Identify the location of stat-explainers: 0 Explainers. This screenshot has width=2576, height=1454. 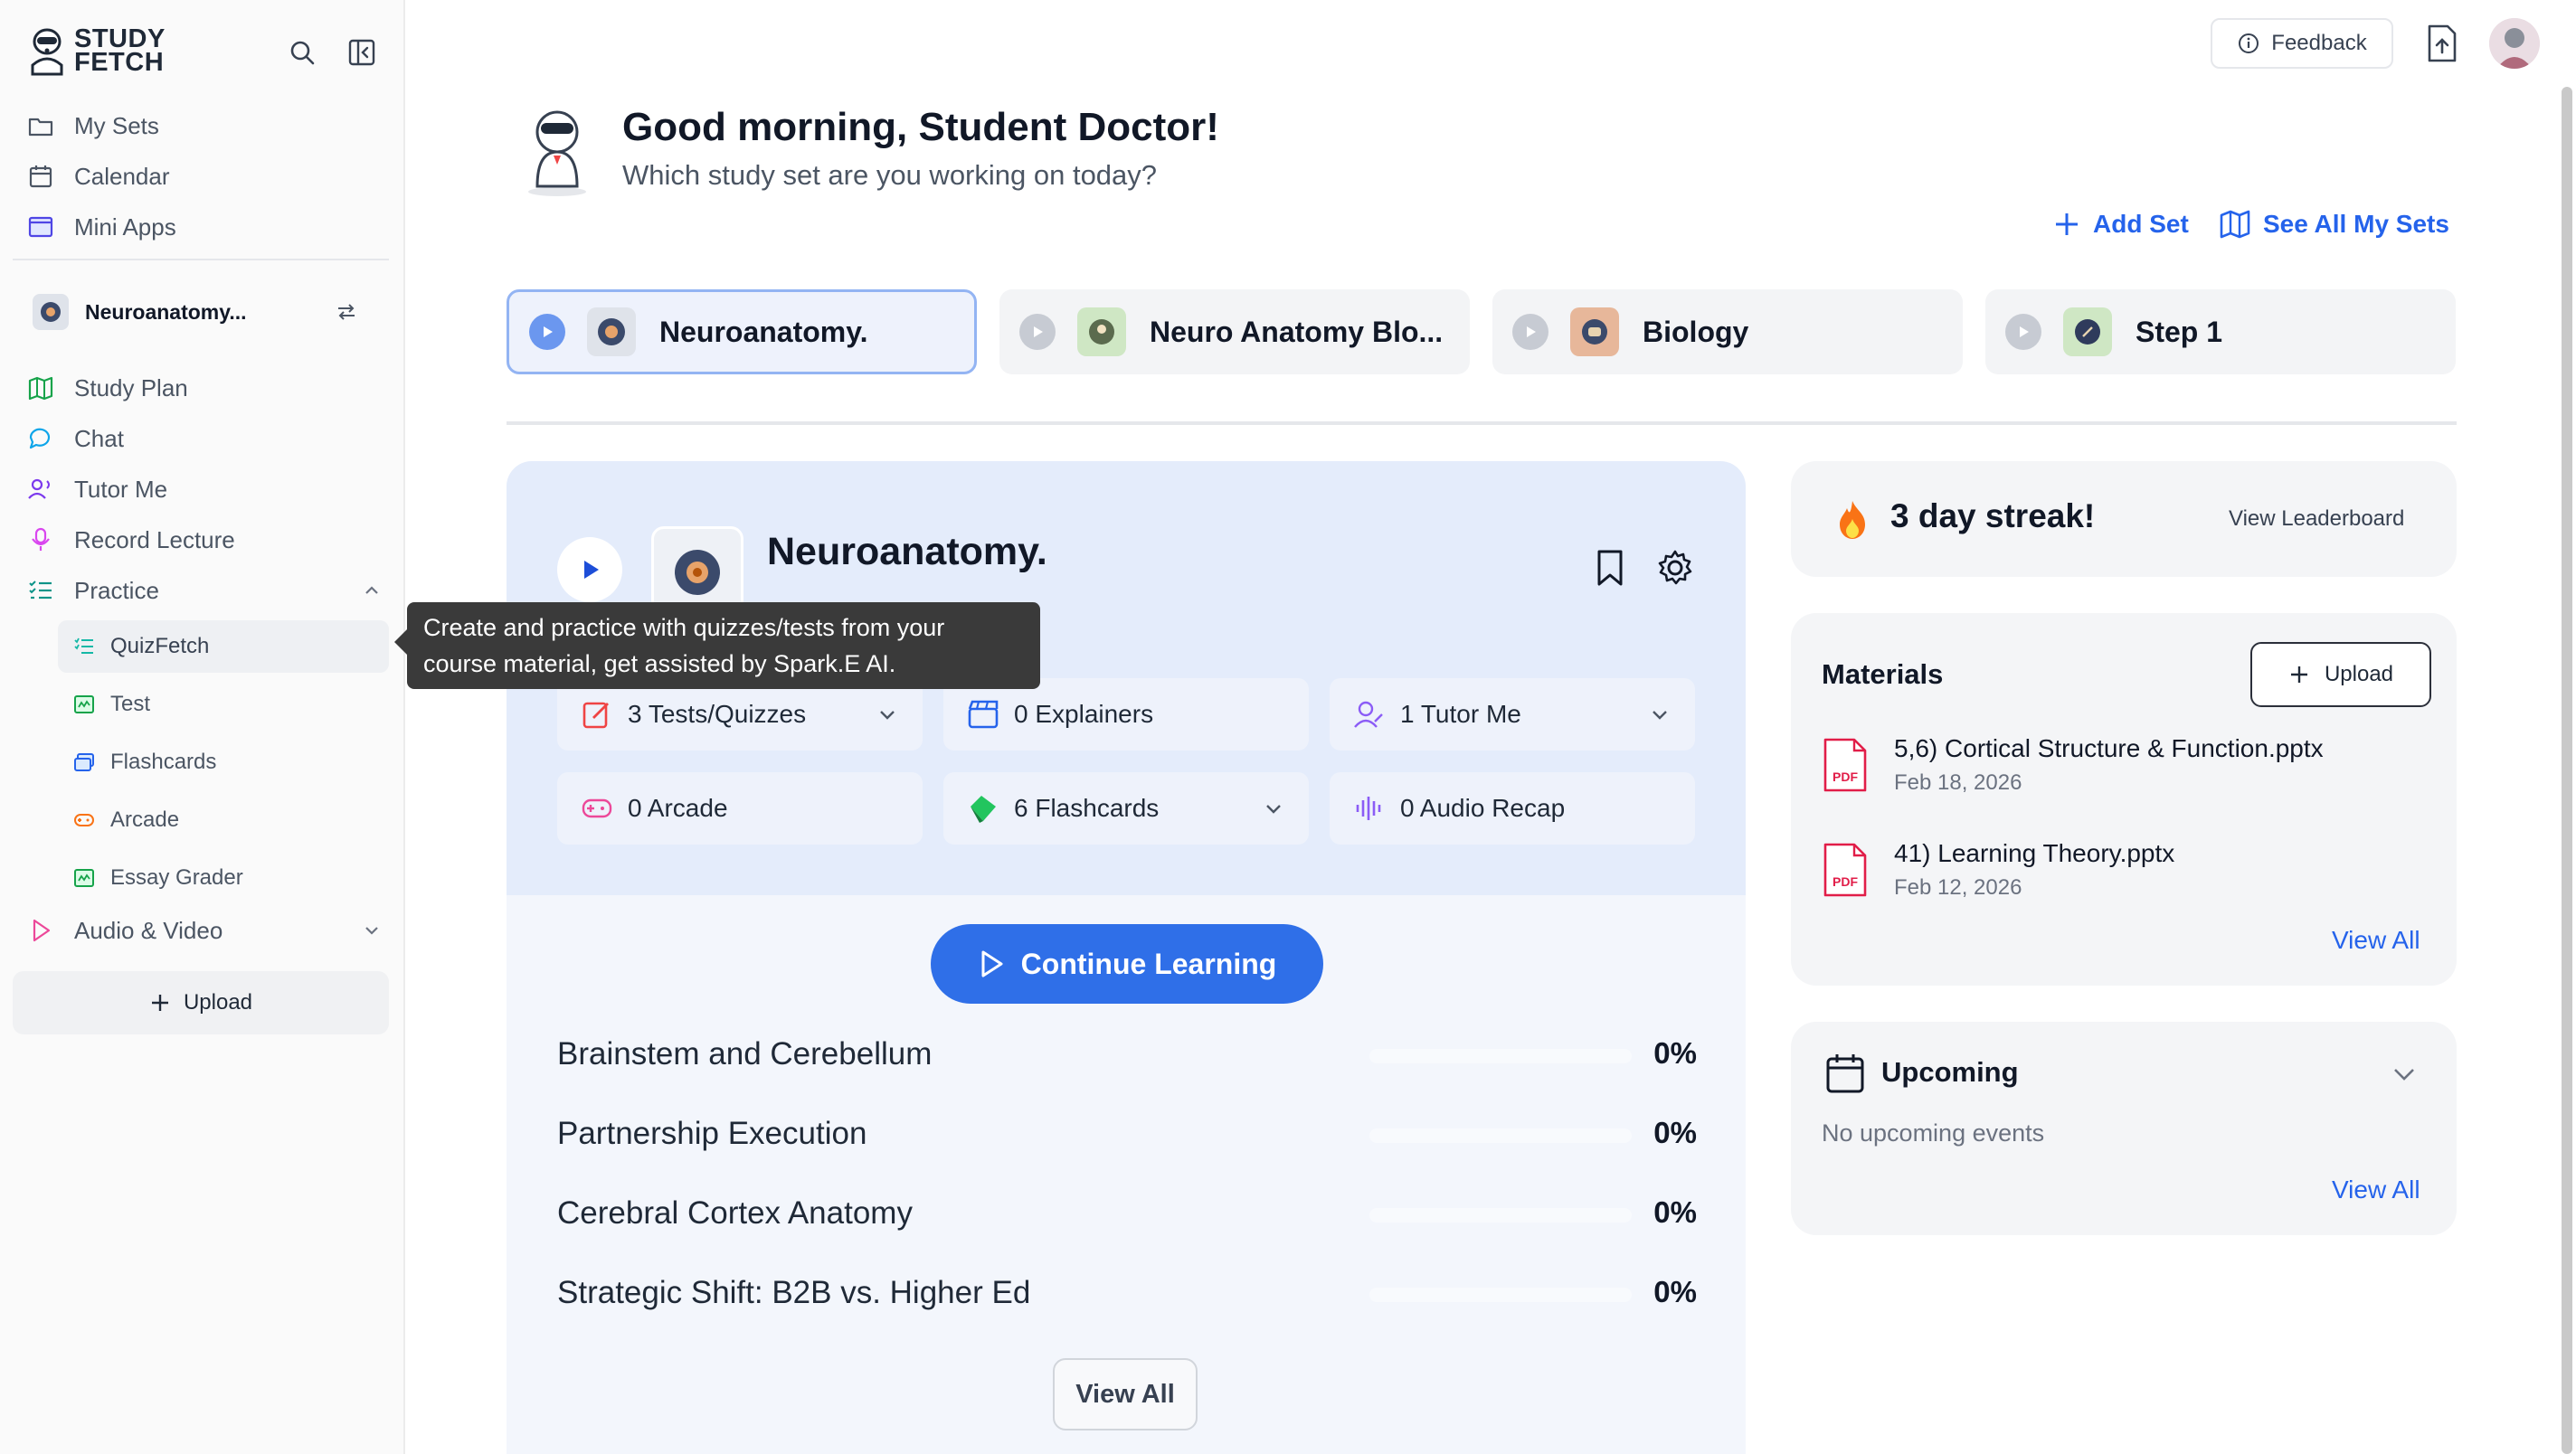
(1126, 714).